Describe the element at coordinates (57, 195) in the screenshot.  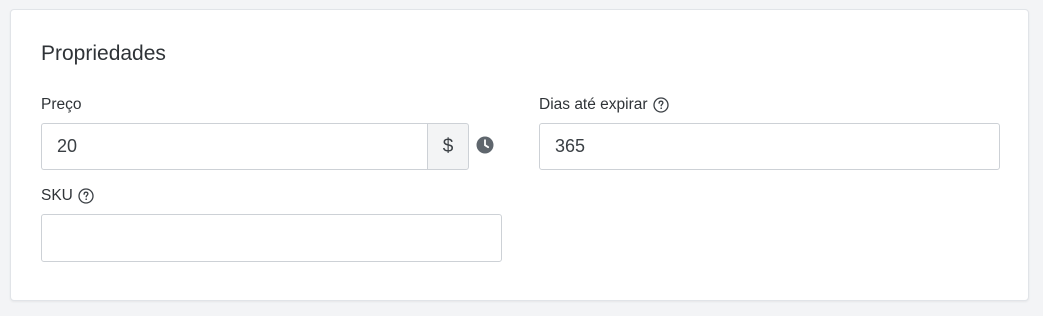
I see `sku-label-text: SKU` at that location.